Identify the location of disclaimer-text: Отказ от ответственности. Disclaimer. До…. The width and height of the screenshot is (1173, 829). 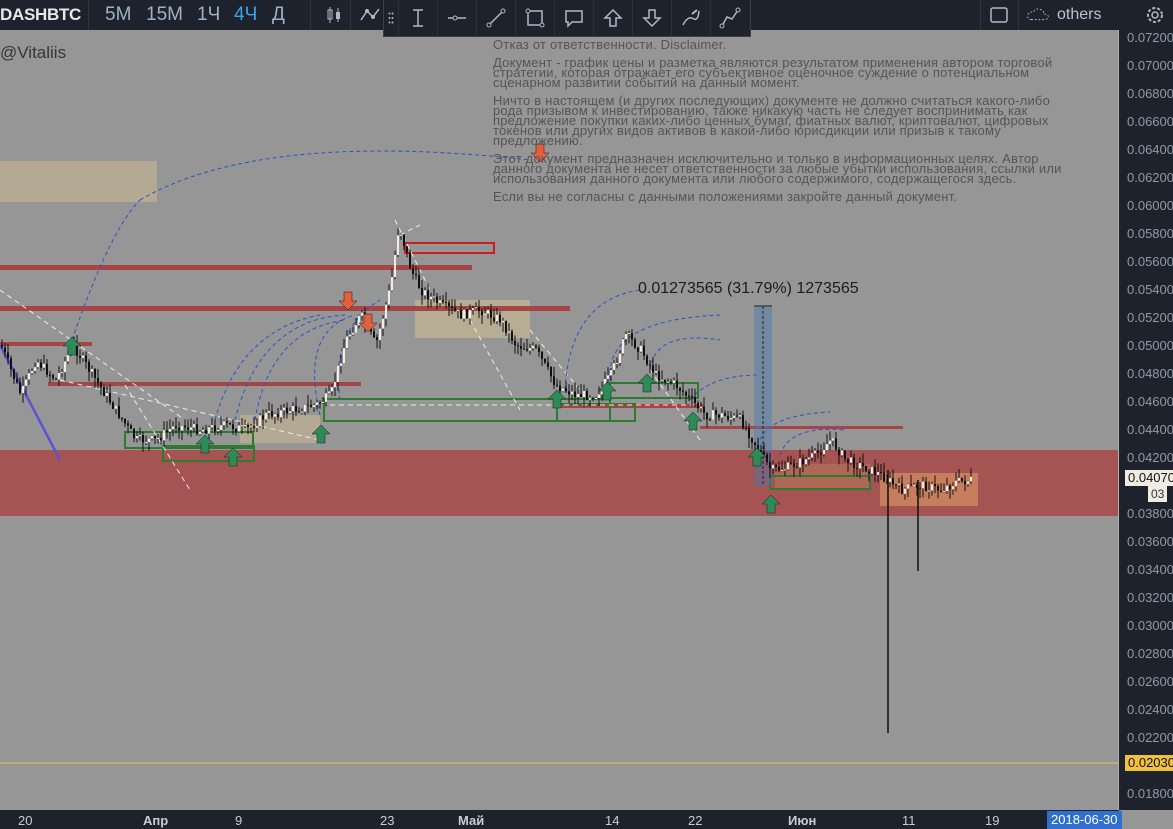
(788, 124).